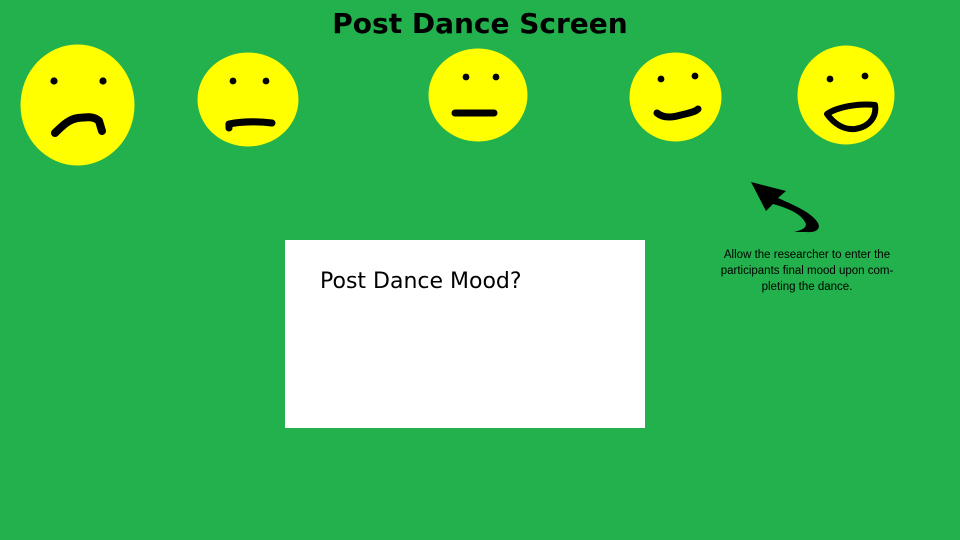 The width and height of the screenshot is (960, 540). What do you see at coordinates (77, 105) in the screenshot?
I see `very-sad-face-icon` at bounding box center [77, 105].